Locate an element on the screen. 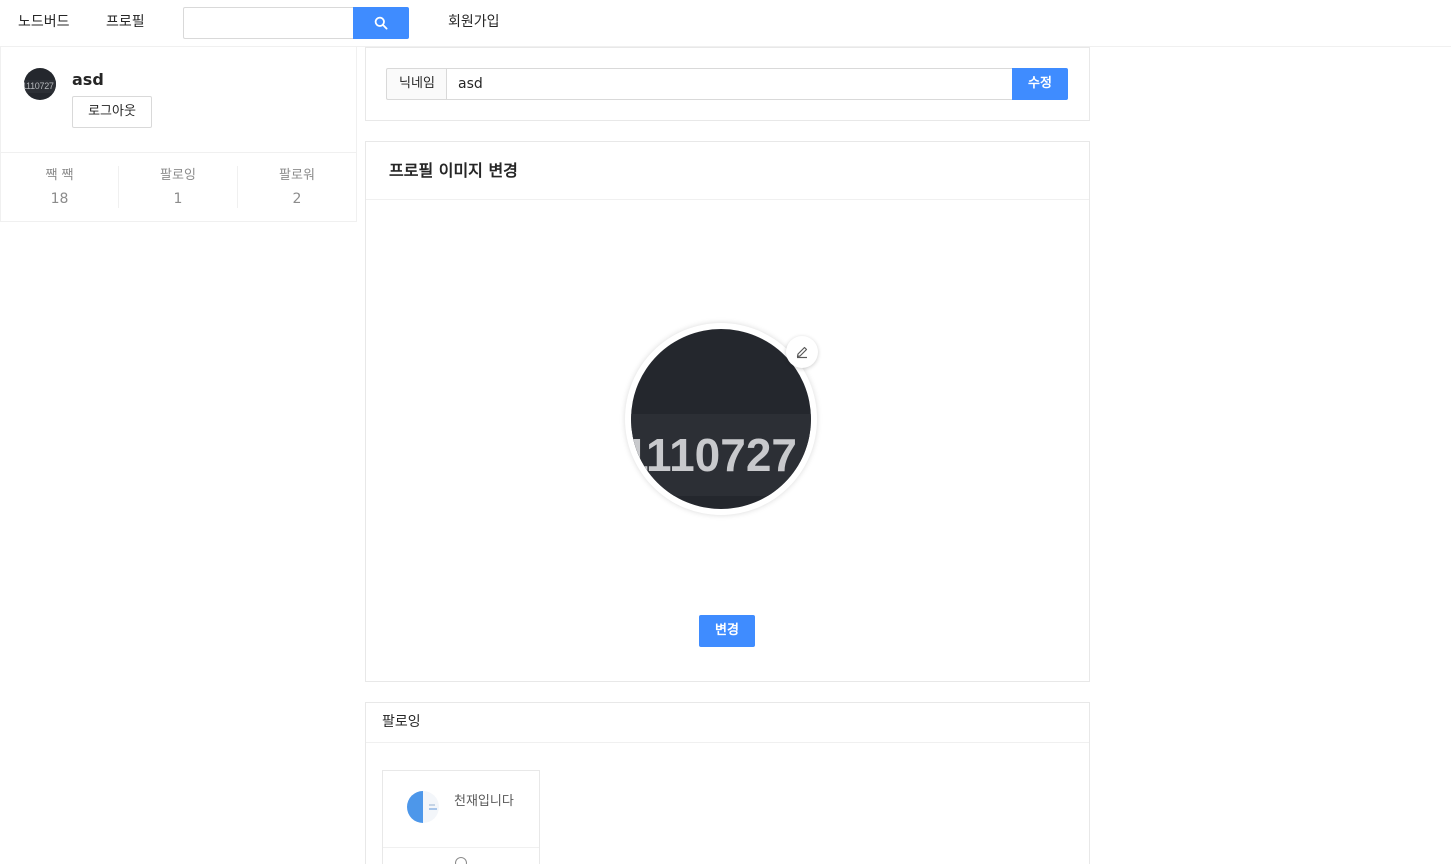 The width and height of the screenshot is (1451, 864). nav-profile-link: 프로필 is located at coordinates (125, 22).